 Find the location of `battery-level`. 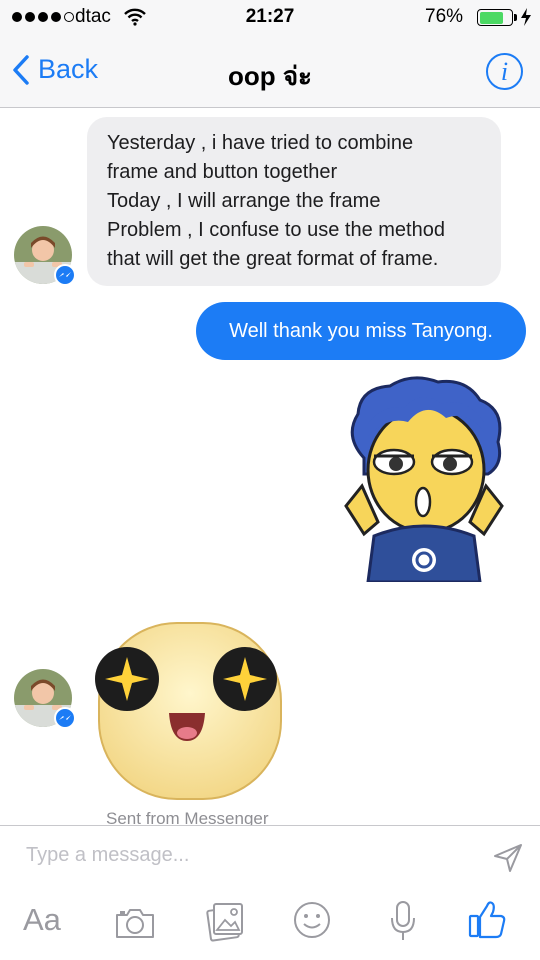

battery-level is located at coordinates (491, 17).